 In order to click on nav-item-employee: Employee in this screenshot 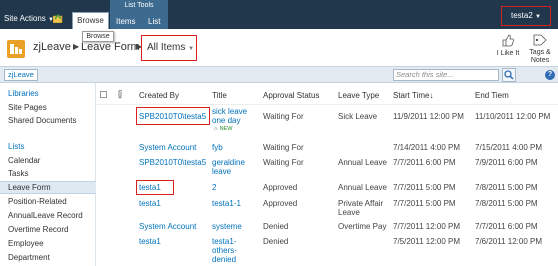, I will do `click(26, 243)`.